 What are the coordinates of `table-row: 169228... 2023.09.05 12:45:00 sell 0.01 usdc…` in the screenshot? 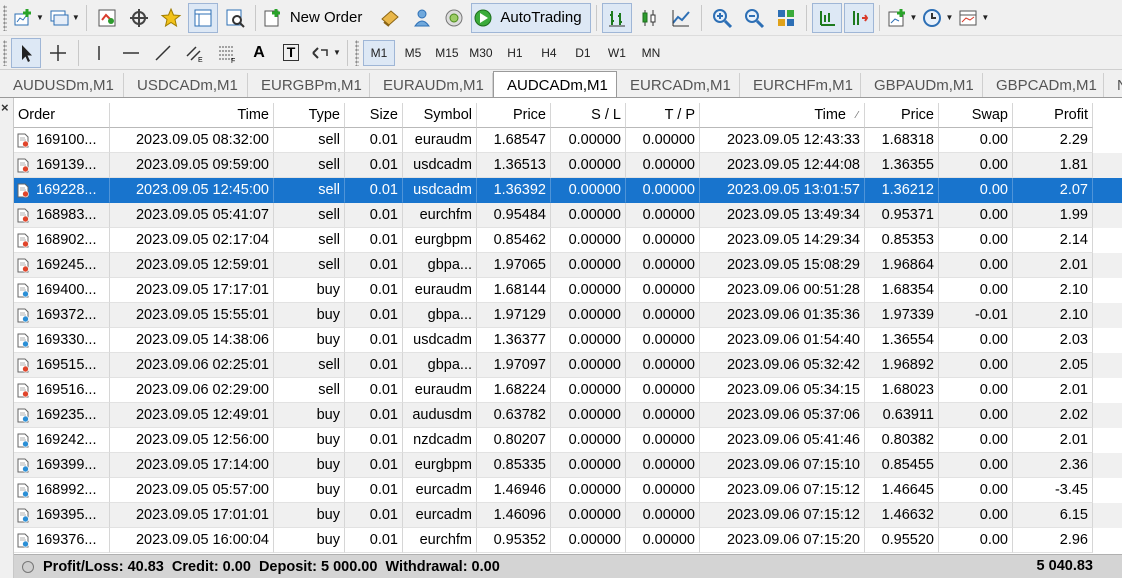 It's located at (568, 190).